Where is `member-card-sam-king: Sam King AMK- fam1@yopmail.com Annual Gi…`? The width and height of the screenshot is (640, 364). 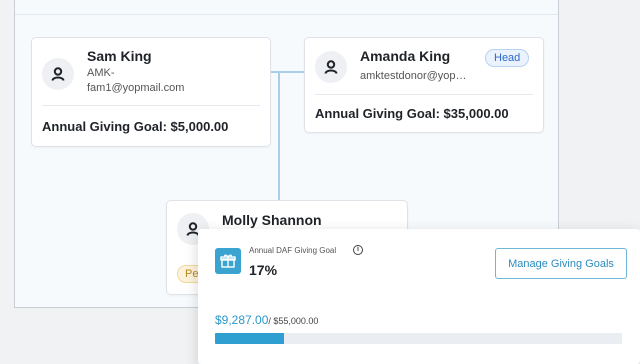
member-card-sam-king: Sam King AMK- fam1@yopmail.com Annual Gi… is located at coordinates (151, 92).